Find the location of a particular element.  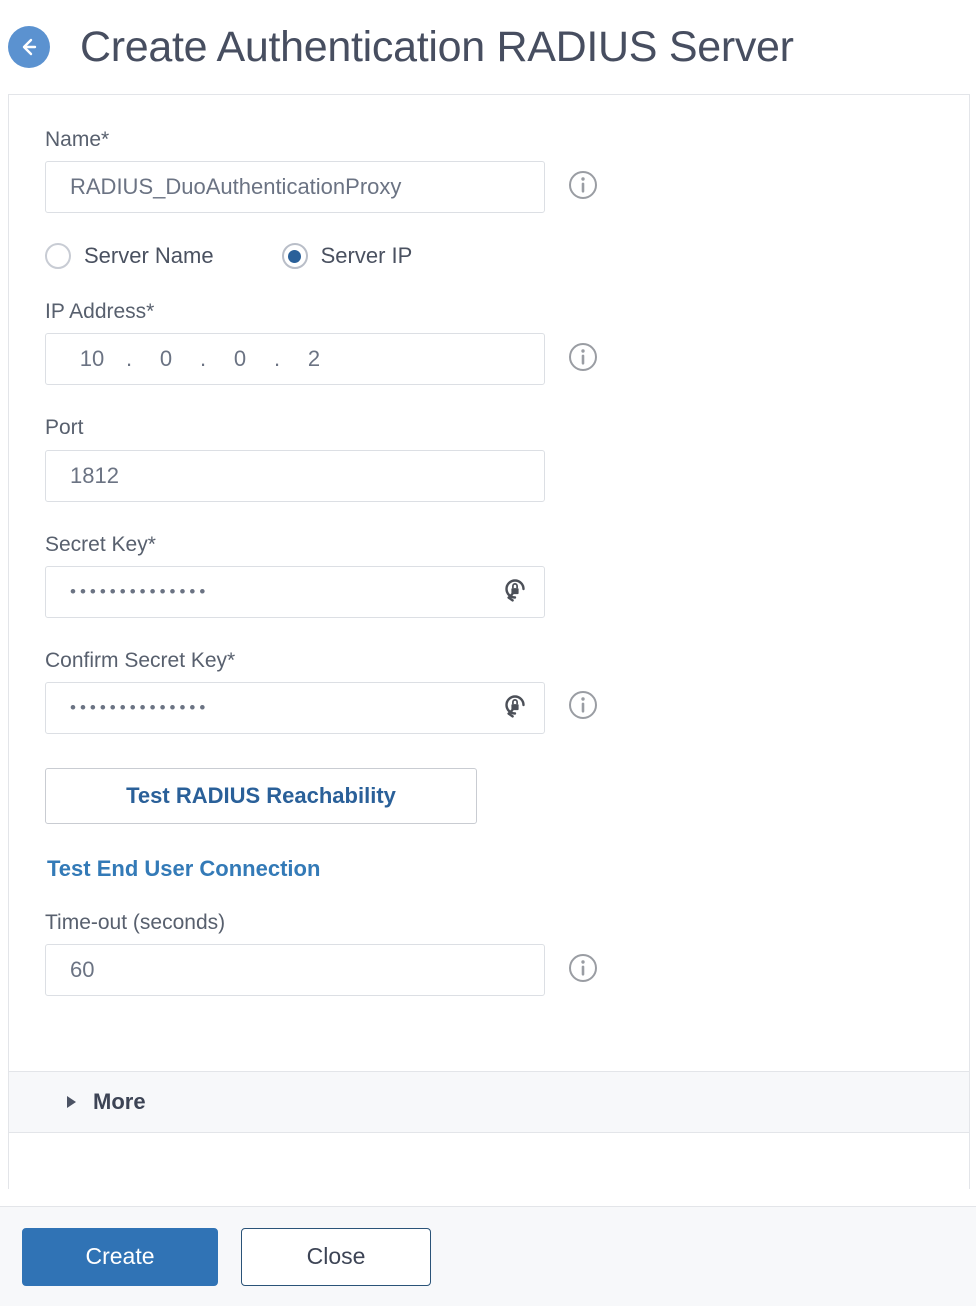

page-title: Create Authentication RADIUS Server is located at coordinates (437, 46).